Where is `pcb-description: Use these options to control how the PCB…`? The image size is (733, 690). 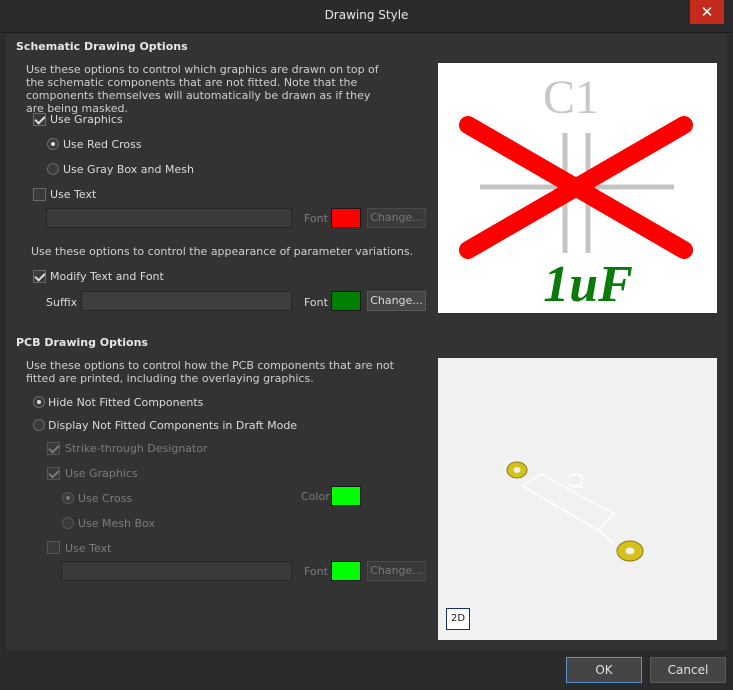
pcb-description: Use these options to control how the PCB… is located at coordinates (210, 372).